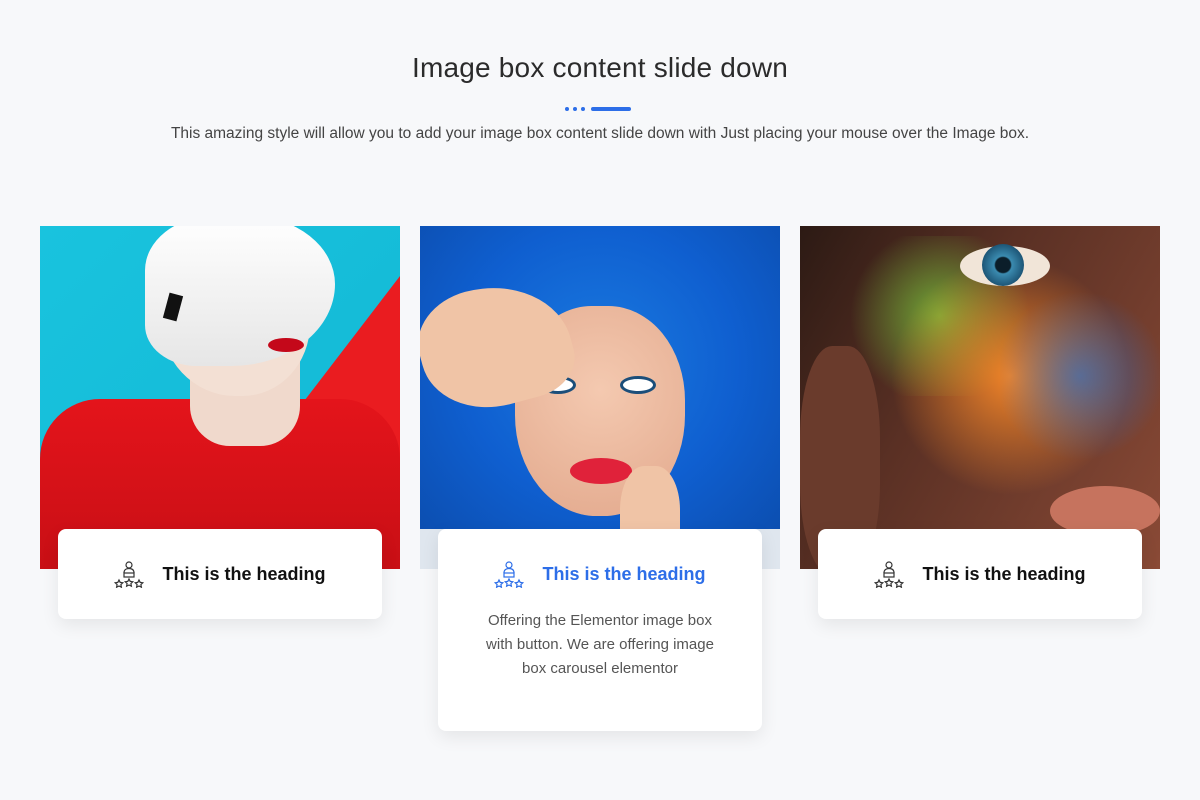 The height and width of the screenshot is (800, 1200). I want to click on title-divider, so click(598, 109).